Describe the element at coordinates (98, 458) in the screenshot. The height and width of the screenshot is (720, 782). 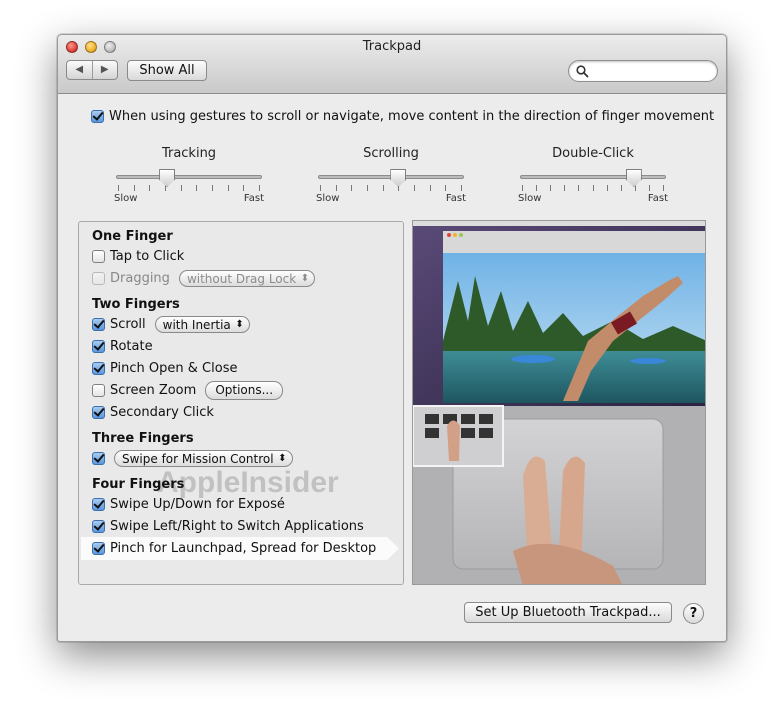
I see `three-finger-swipe-checkbox` at that location.